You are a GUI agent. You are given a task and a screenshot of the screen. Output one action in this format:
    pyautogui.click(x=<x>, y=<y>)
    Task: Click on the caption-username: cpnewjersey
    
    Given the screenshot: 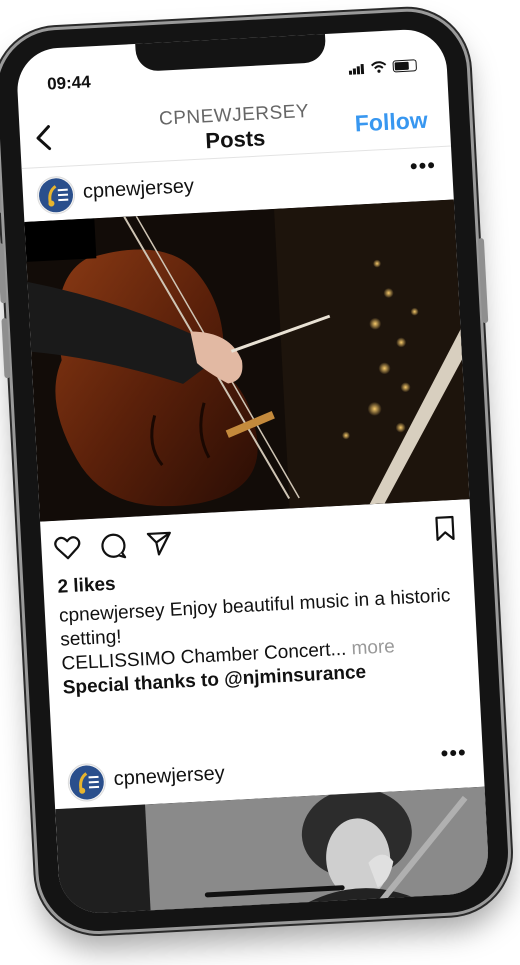 What is the action you would take?
    pyautogui.click(x=112, y=613)
    